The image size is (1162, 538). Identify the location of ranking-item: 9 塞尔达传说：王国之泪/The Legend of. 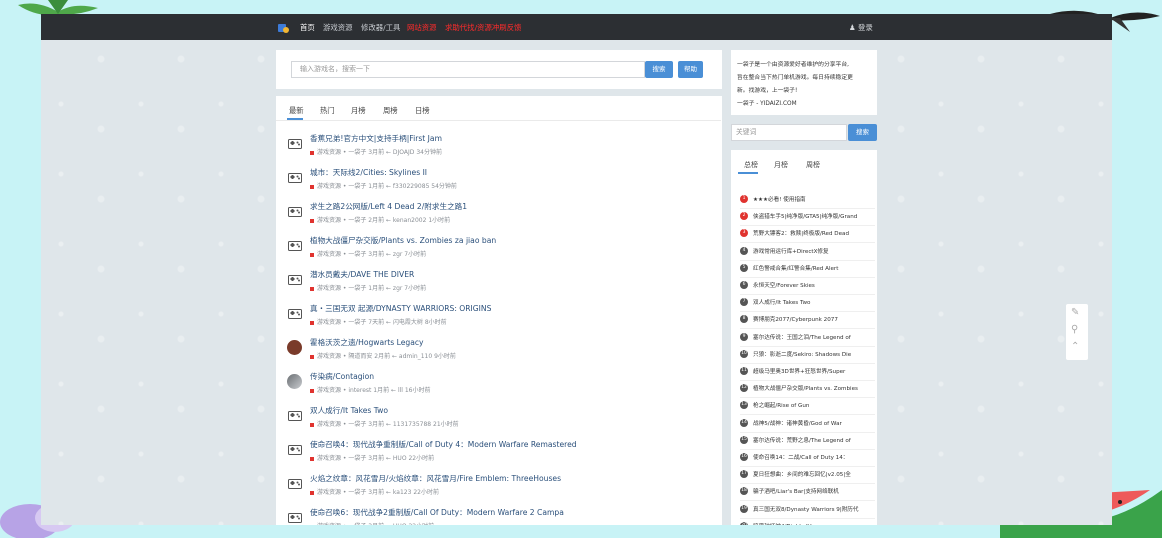
(807, 338).